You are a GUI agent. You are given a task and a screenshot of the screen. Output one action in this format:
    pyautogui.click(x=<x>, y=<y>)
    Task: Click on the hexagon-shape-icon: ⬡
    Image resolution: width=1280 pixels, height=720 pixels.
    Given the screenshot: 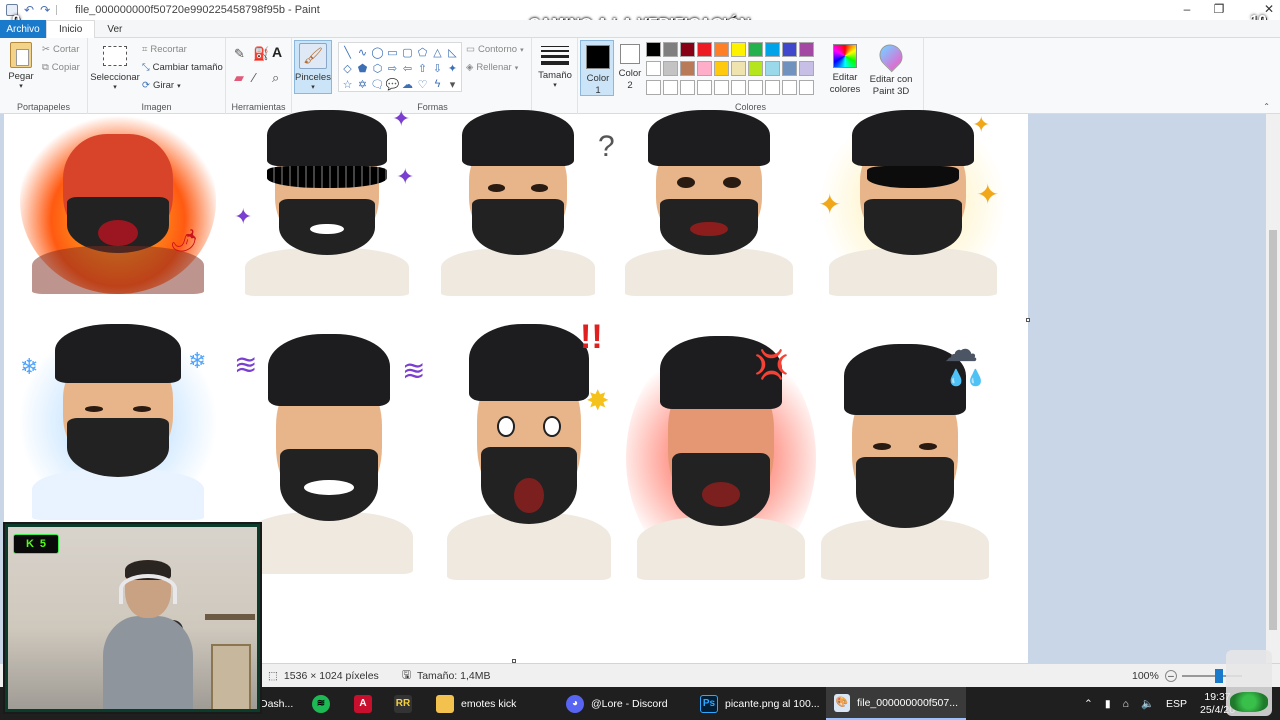 What is the action you would take?
    pyautogui.click(x=377, y=68)
    